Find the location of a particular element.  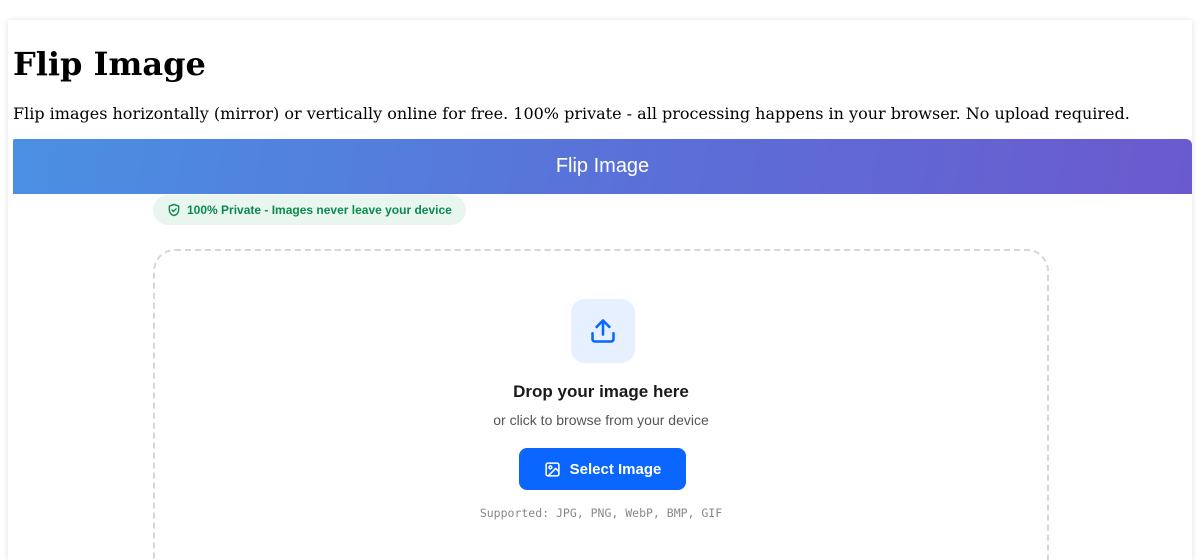

upload-icon-tile is located at coordinates (603, 331).